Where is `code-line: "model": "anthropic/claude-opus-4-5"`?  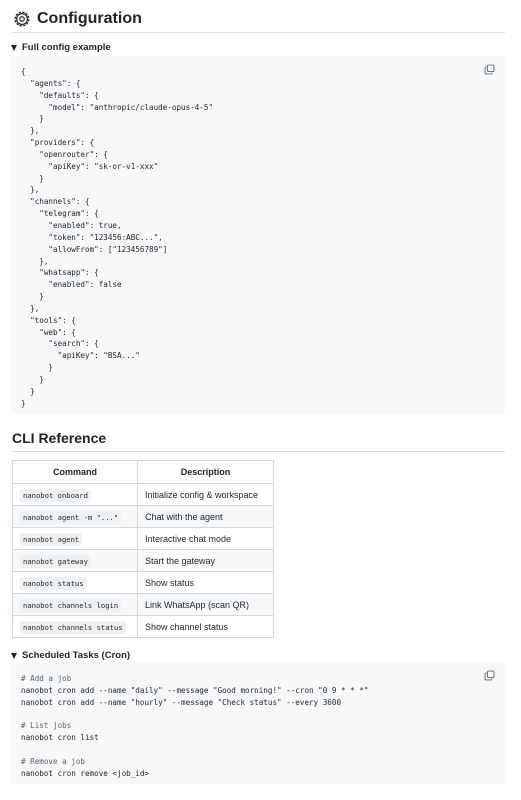
code-line: "model": "anthropic/claude-opus-4-5" is located at coordinates (117, 107).